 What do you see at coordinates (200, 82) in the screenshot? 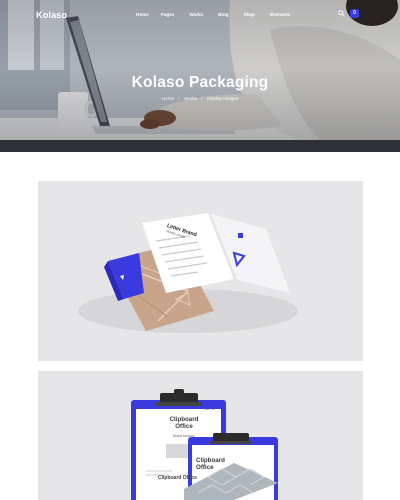
I see `page-title: Kolaso Packaging` at bounding box center [200, 82].